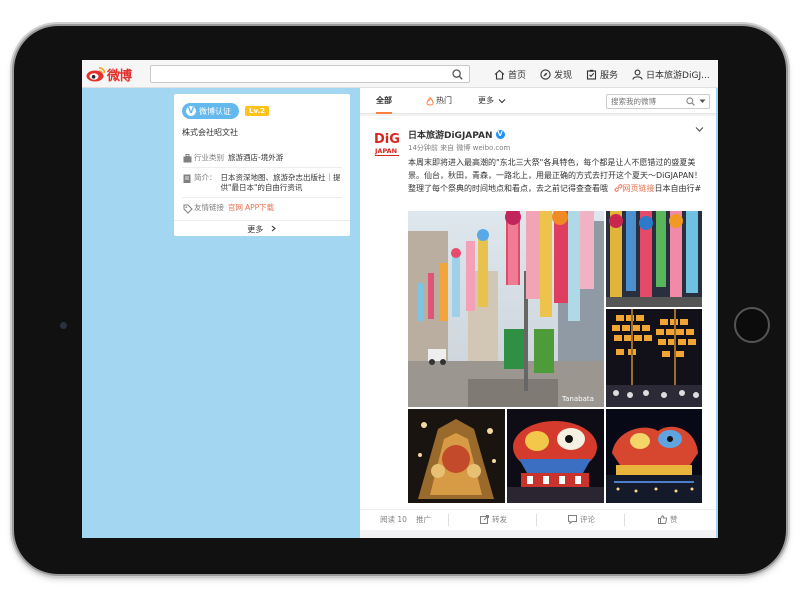  Describe the element at coordinates (486, 100) in the screenshot. I see `tab-more-label: 更多` at that location.